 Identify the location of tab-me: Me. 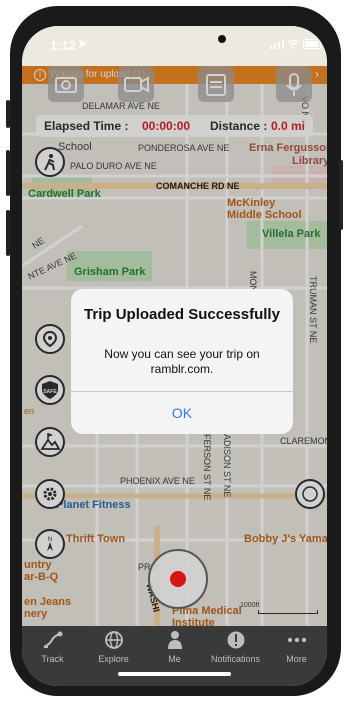
(174, 647).